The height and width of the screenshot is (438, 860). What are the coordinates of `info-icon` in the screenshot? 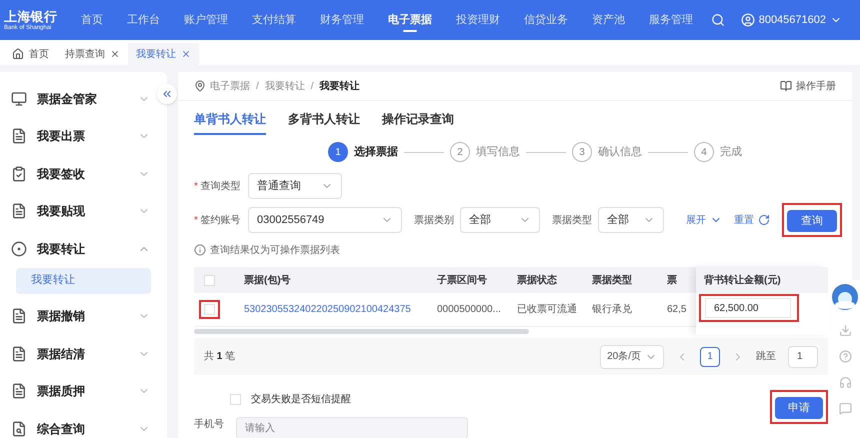 It's located at (200, 250).